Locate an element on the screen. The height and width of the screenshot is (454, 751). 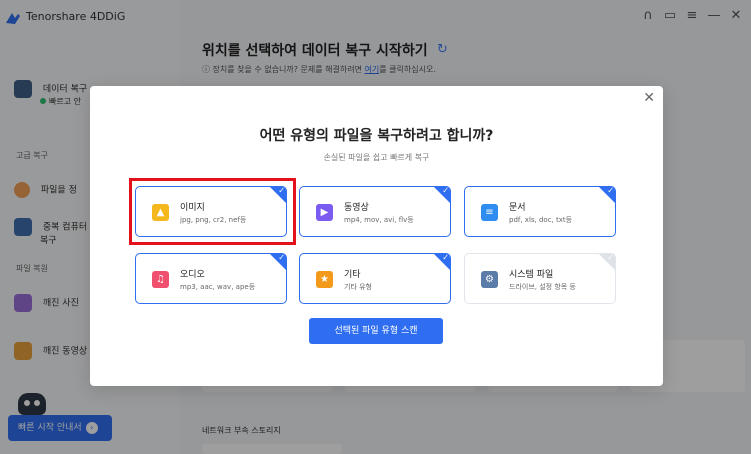
file-type-name: 동영상 is located at coordinates (356, 208).